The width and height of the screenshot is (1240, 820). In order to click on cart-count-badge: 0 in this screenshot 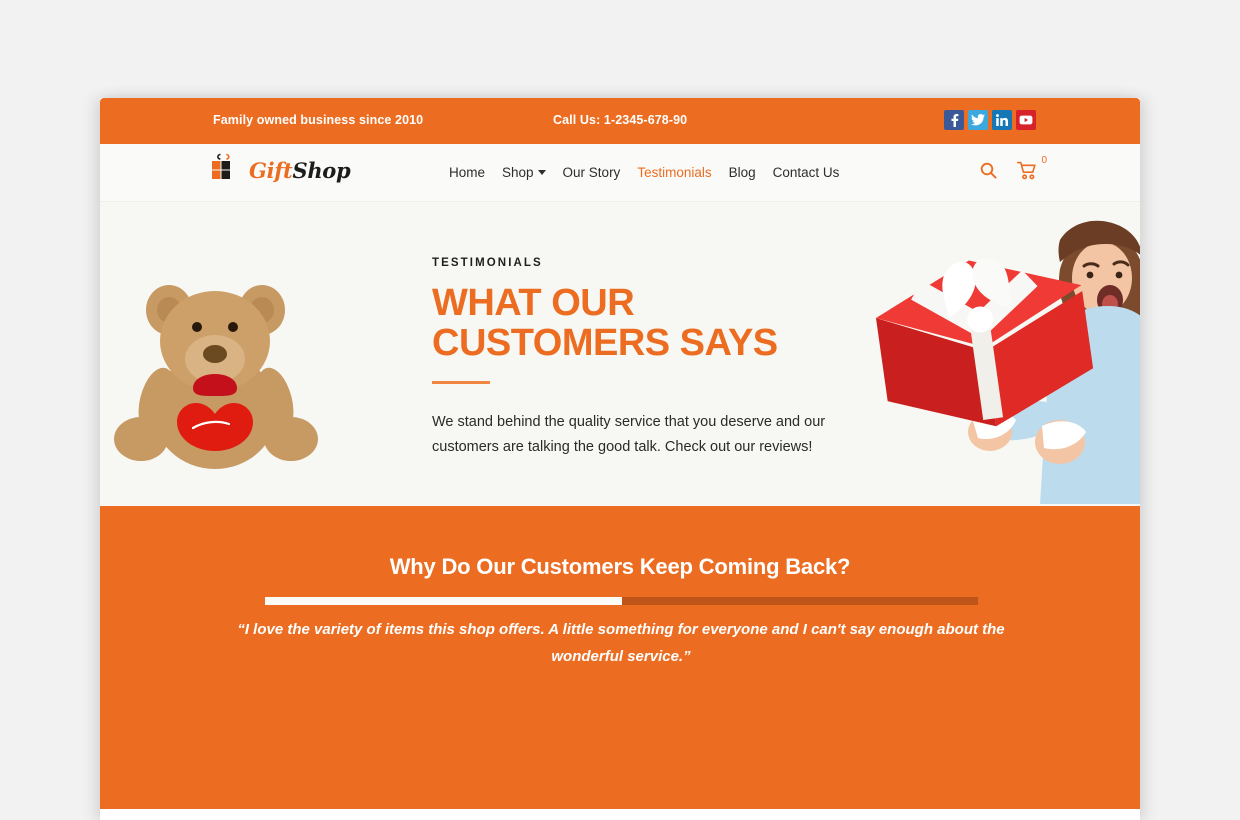, I will do `click(1044, 160)`.